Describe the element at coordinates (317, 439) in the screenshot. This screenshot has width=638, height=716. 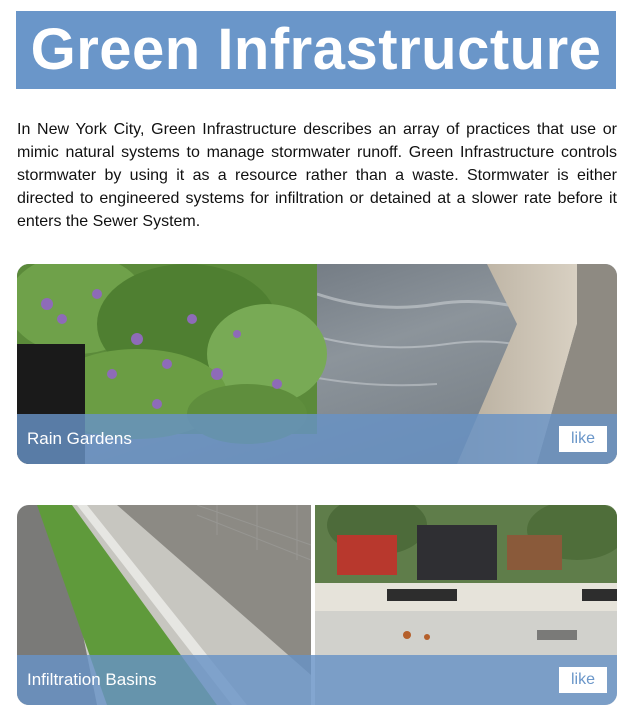
I see `card-caption: Rain Gardens like` at that location.